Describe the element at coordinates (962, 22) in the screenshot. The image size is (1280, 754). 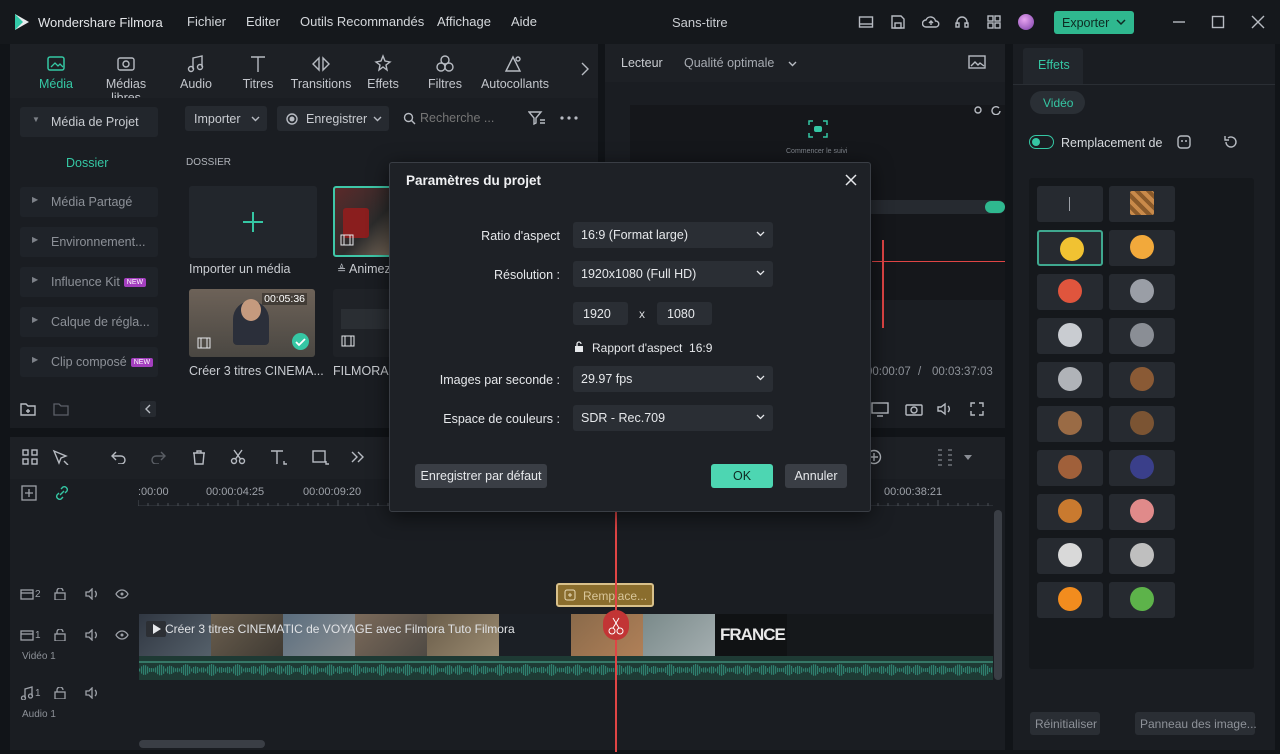
I see `headset-icon` at that location.